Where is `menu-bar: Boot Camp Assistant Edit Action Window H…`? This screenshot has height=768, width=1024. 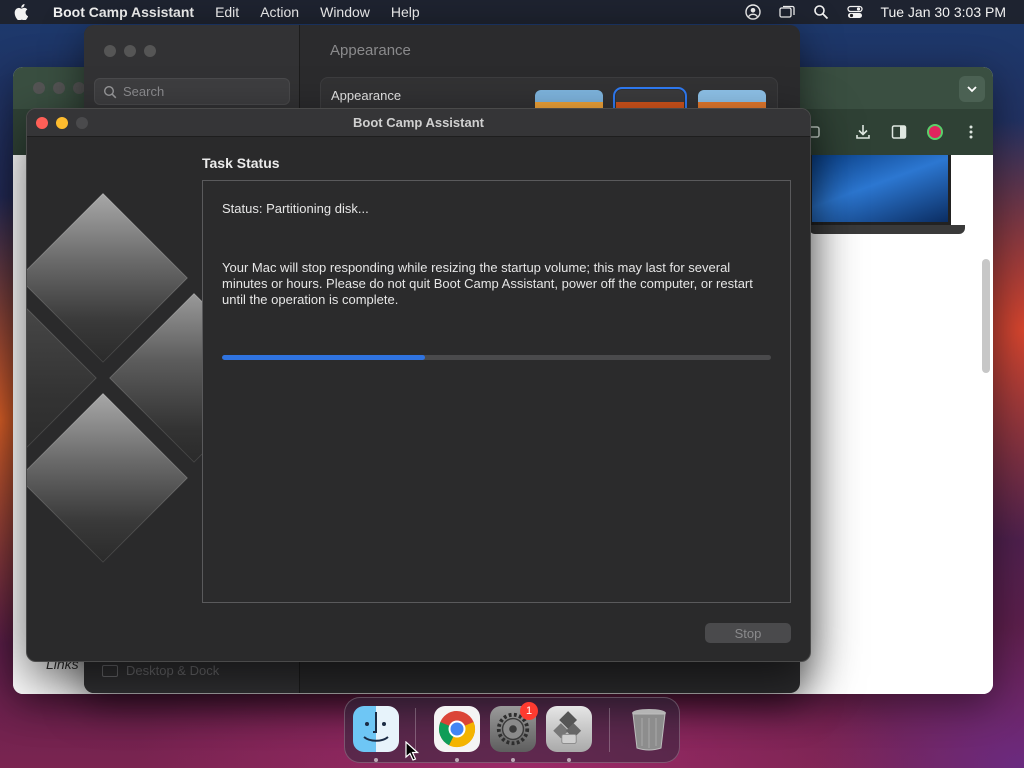
menu-bar: Boot Camp Assistant Edit Action Window H… is located at coordinates (512, 12).